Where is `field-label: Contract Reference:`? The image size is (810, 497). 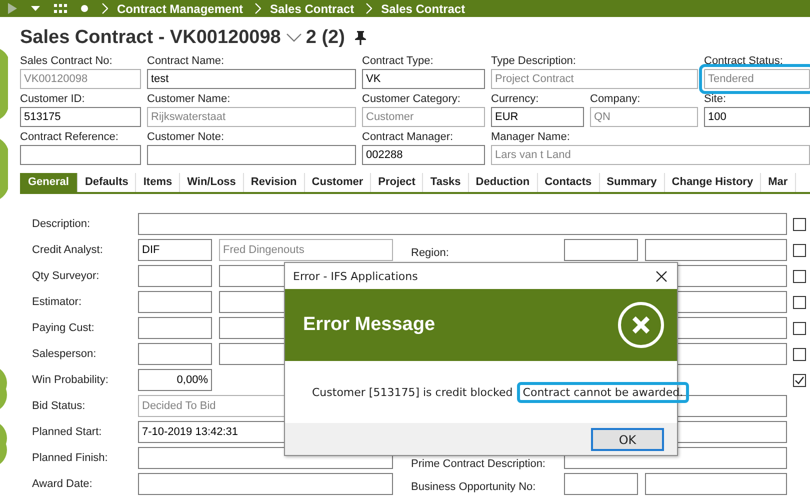
field-label: Contract Reference: is located at coordinates (70, 137).